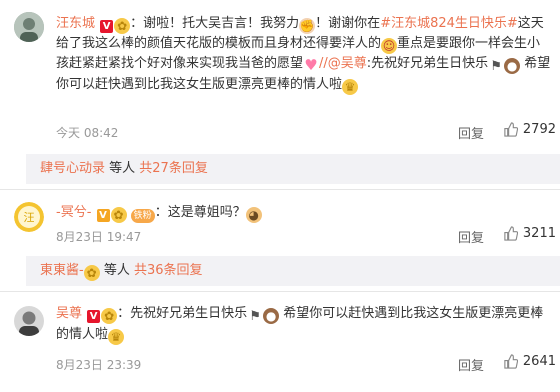 Image resolution: width=560 pixels, height=392 pixels. Describe the element at coordinates (168, 270) in the screenshot. I see `view-replies-link: 共36条回复` at that location.